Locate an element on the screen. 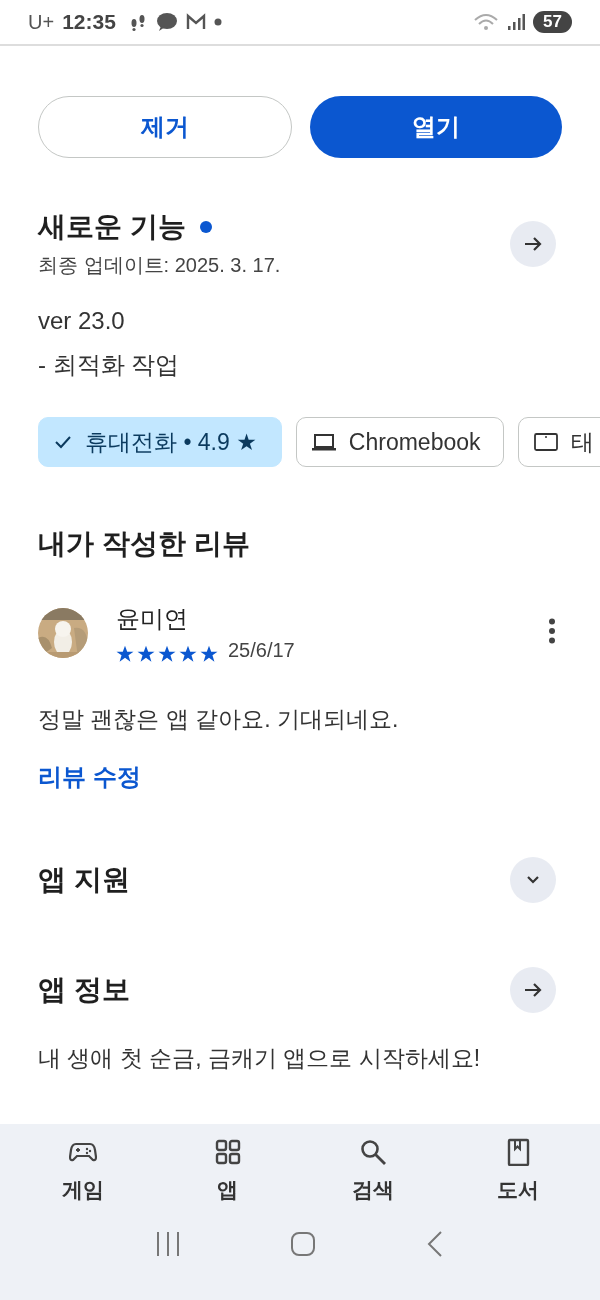 Image resolution: width=600 pixels, height=1300 pixels. release-note: ver 23.0 is located at coordinates (82, 321).